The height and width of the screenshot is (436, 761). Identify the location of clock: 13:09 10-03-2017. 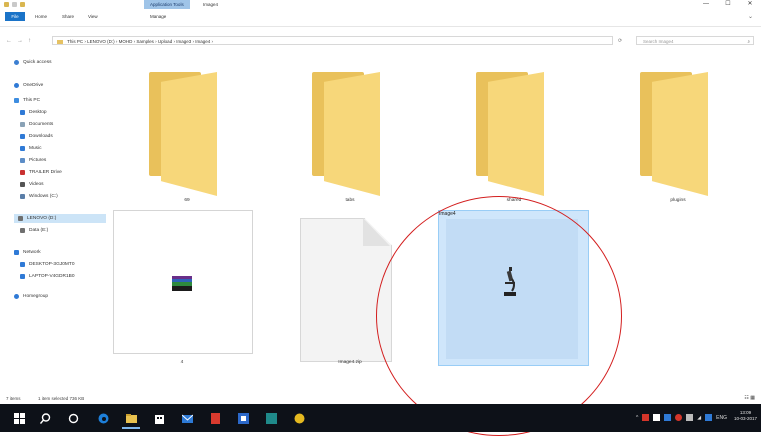
(745, 416).